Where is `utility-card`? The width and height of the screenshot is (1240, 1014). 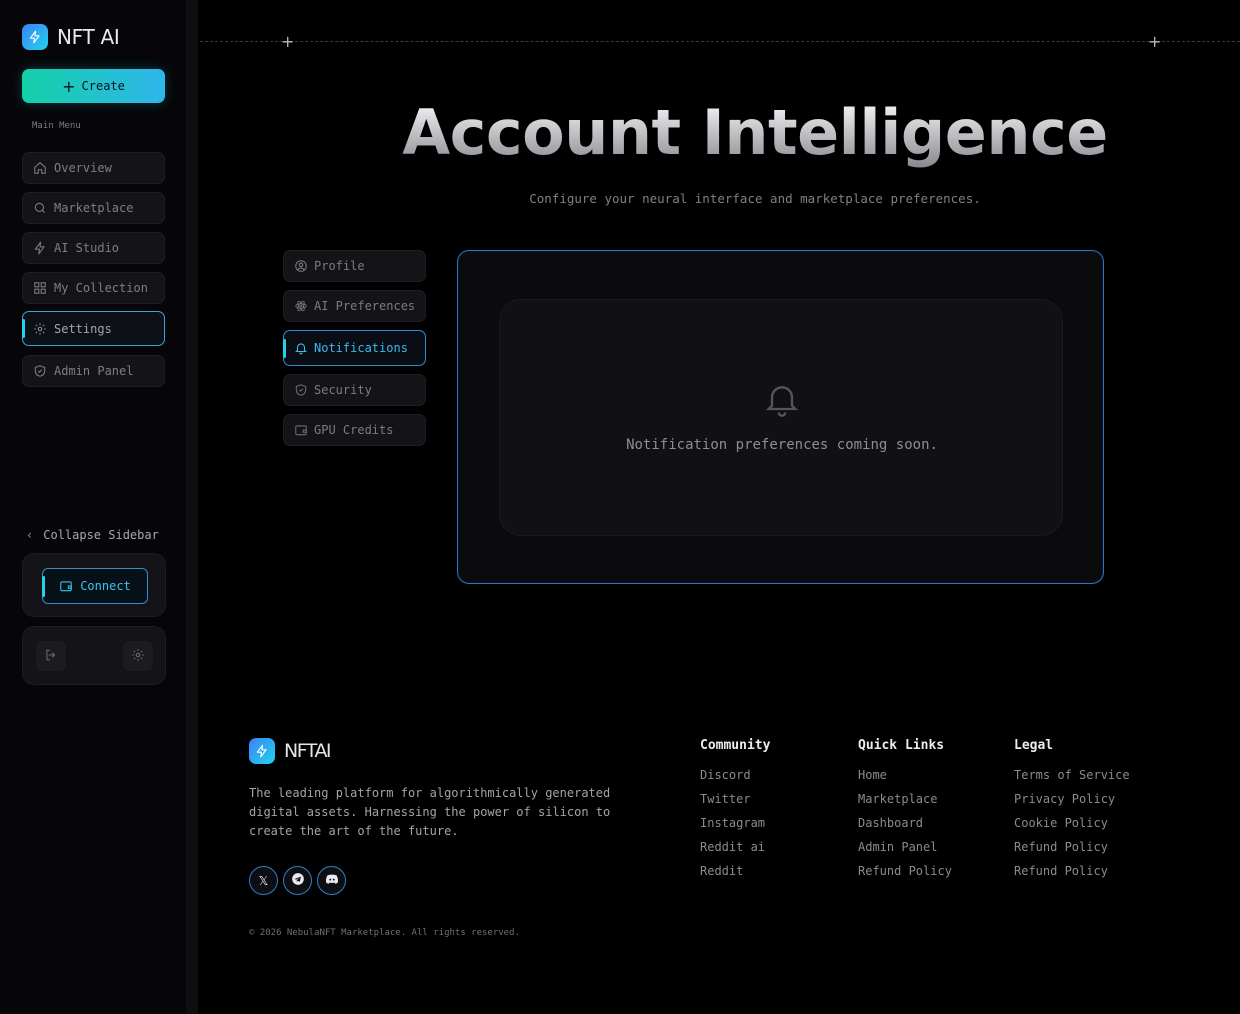
utility-card is located at coordinates (94, 655).